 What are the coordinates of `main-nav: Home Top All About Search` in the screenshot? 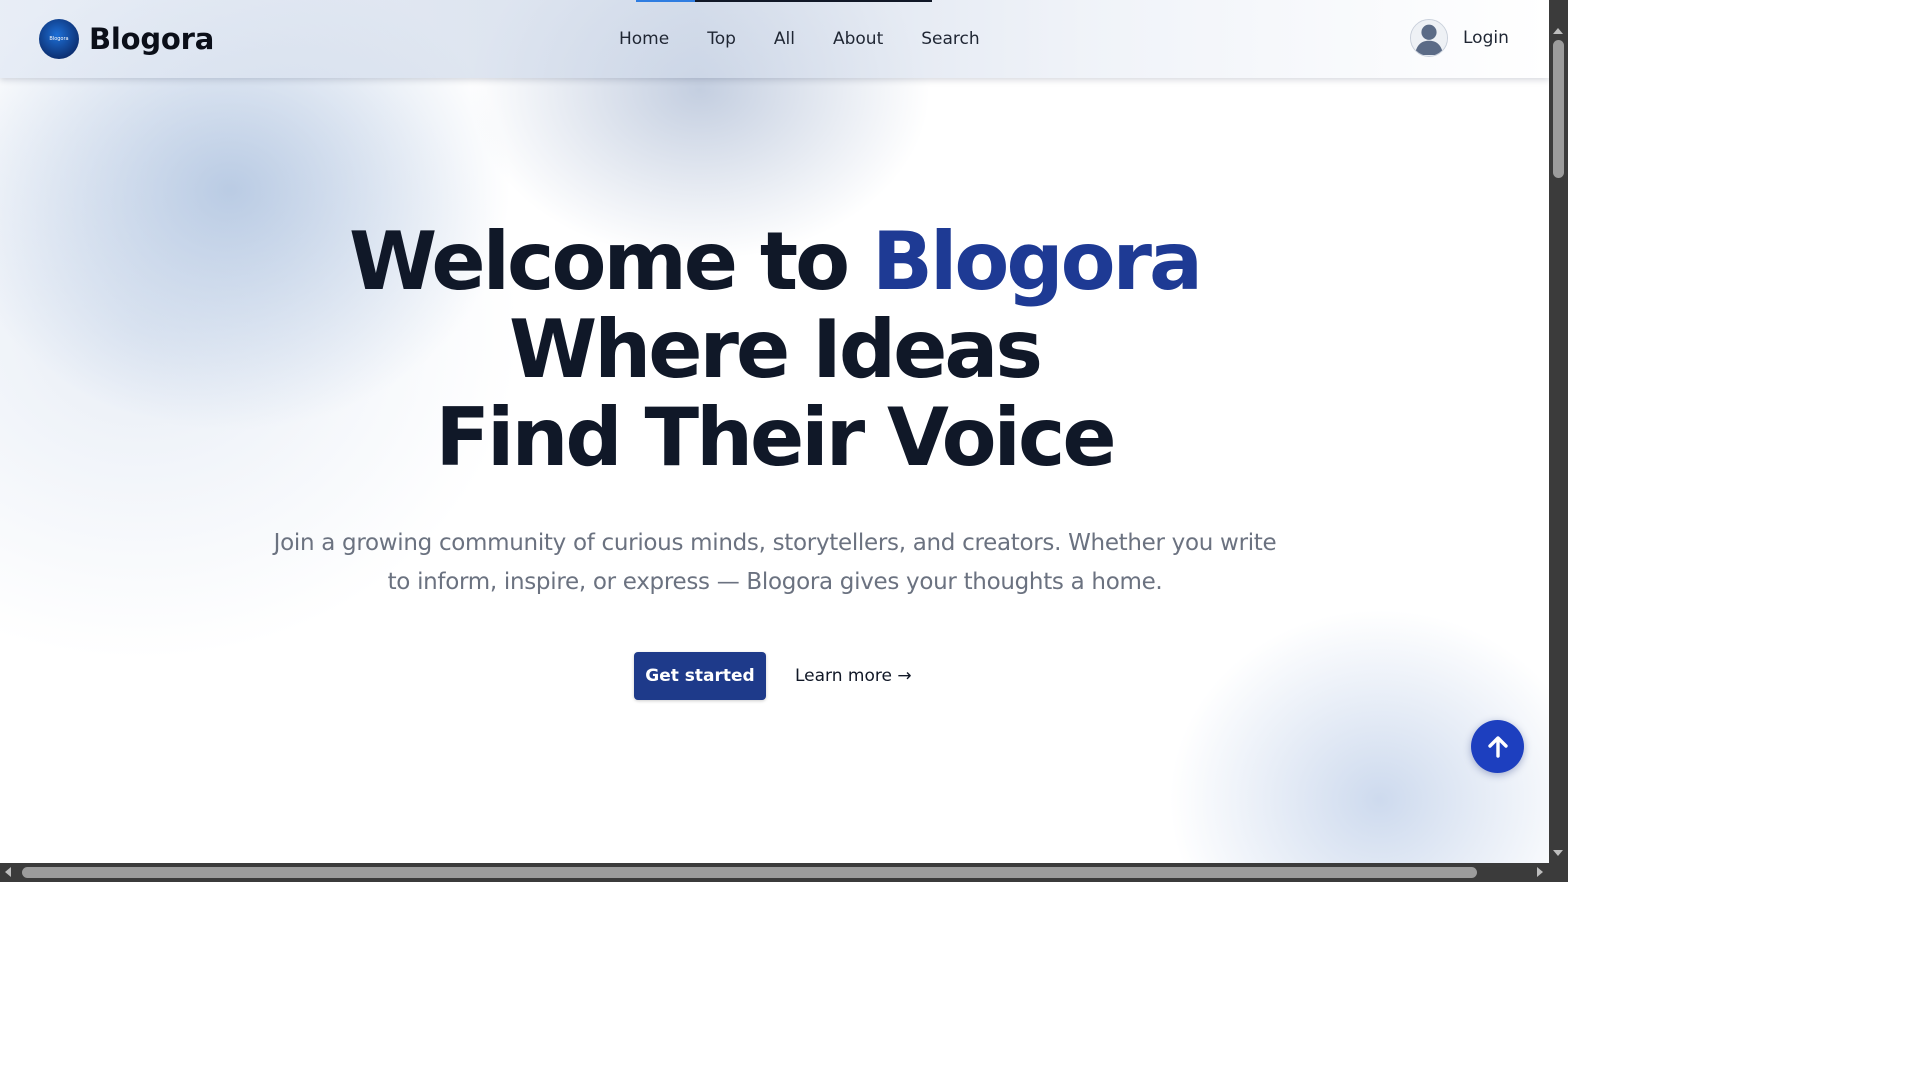 It's located at (818, 39).